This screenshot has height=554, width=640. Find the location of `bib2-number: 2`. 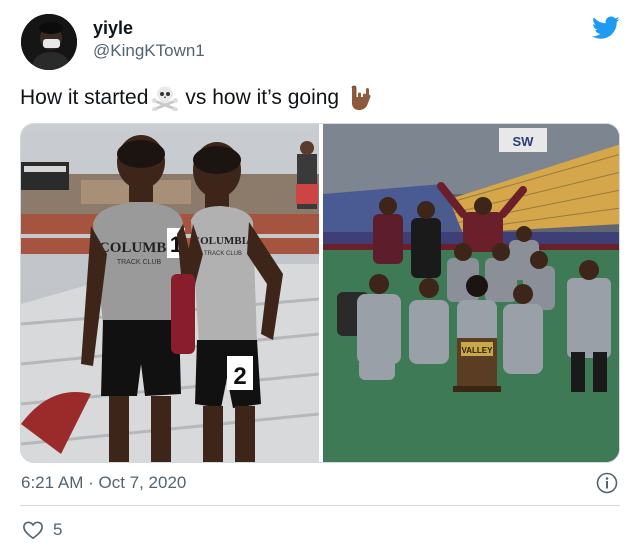

bib2-number: 2 is located at coordinates (239, 376).